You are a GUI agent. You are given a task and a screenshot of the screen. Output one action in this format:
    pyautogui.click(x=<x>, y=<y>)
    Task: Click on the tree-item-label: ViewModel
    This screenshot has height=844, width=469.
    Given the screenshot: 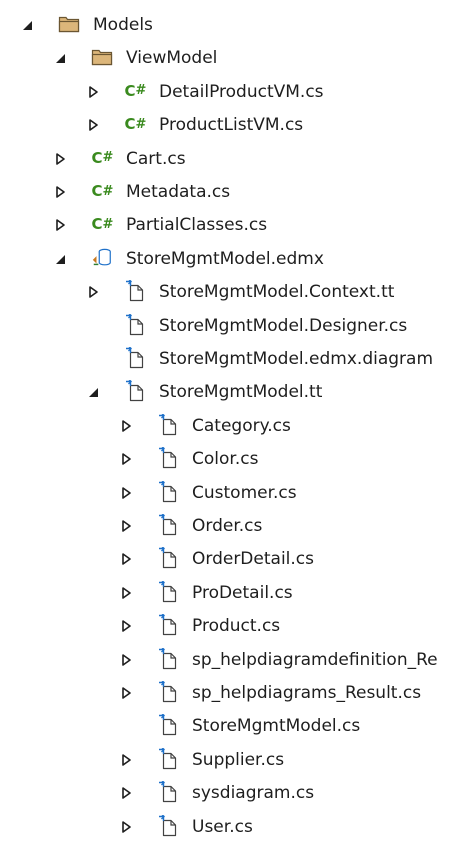 What is the action you would take?
    pyautogui.click(x=172, y=58)
    